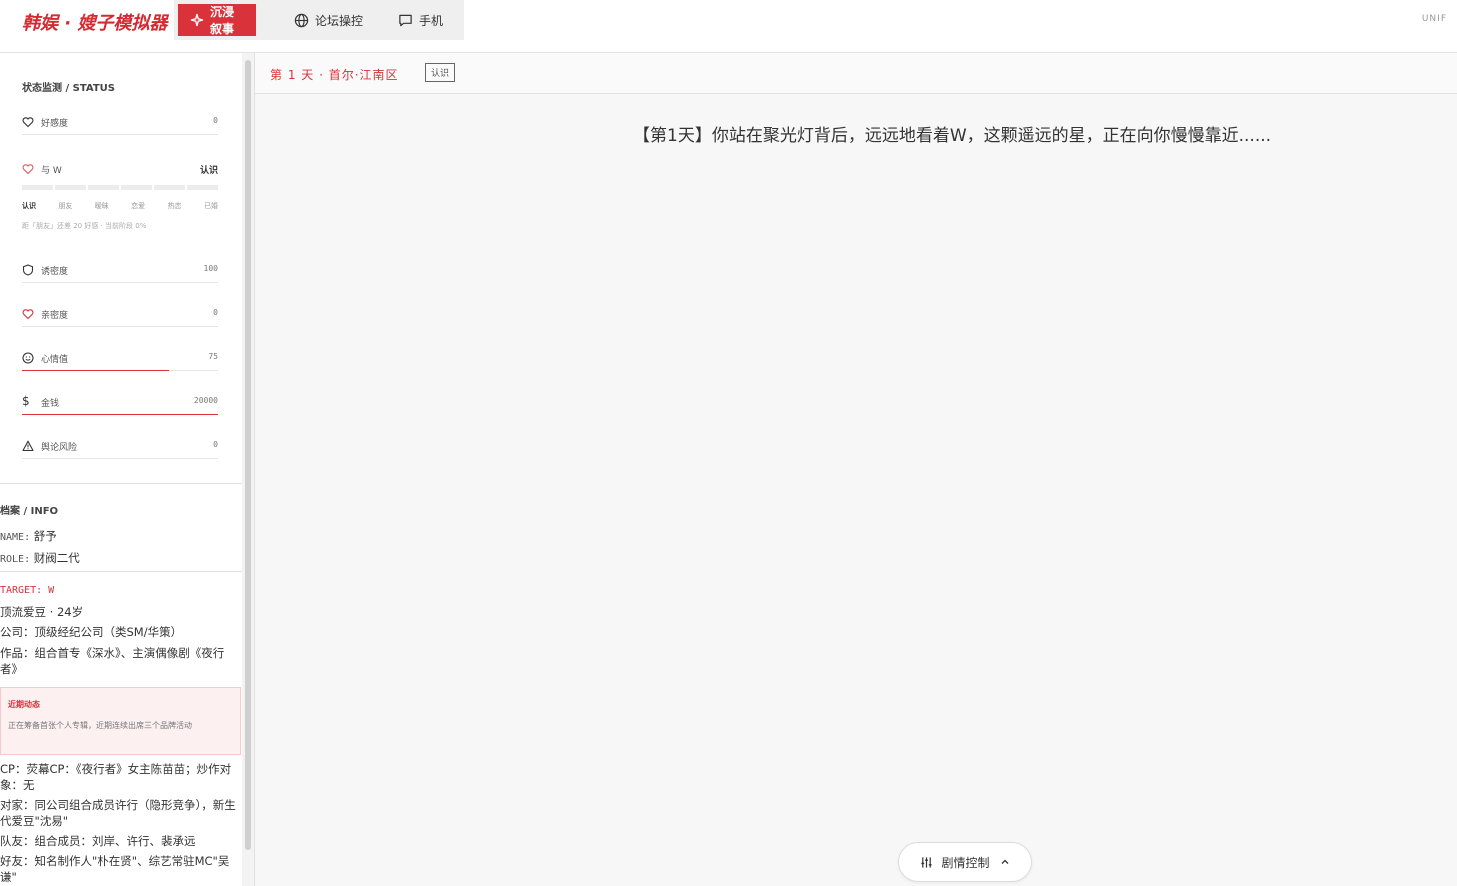 The width and height of the screenshot is (1457, 886). Describe the element at coordinates (15, 537) in the screenshot. I see `info-key: NAME:` at that location.